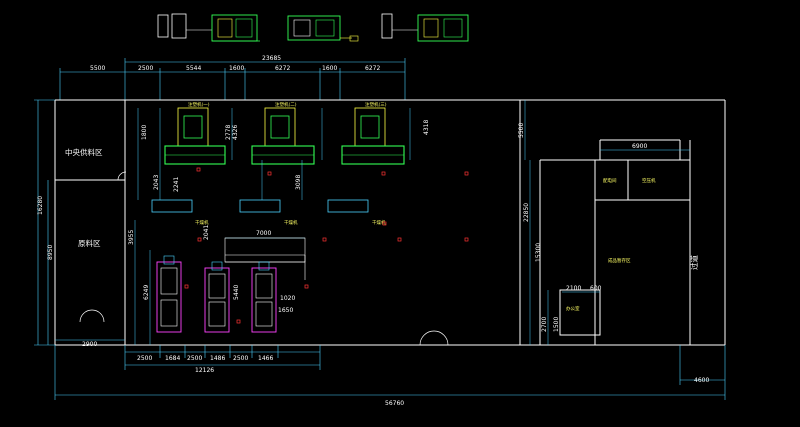 This screenshot has height=427, width=800. I want to click on dim-v-c: 4318, so click(426, 127).